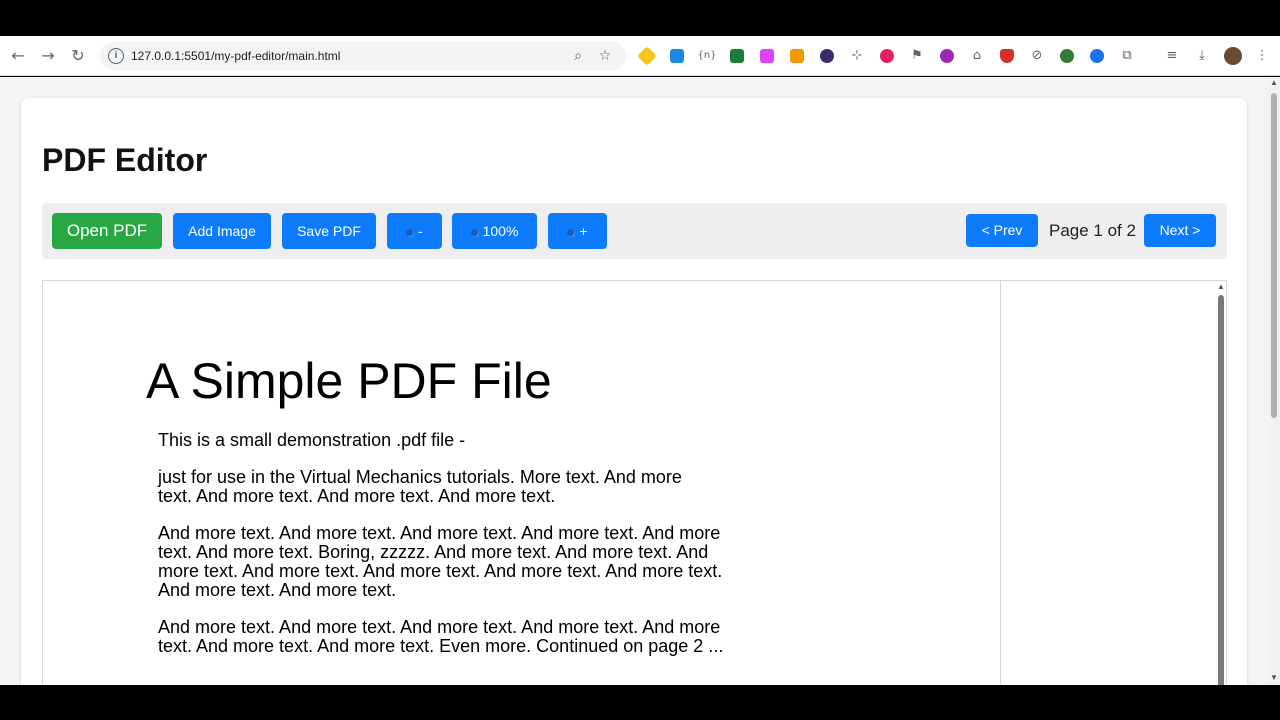 This screenshot has width=1280, height=720. What do you see at coordinates (48, 56) in the screenshot?
I see `forward-arrow-icon: →` at bounding box center [48, 56].